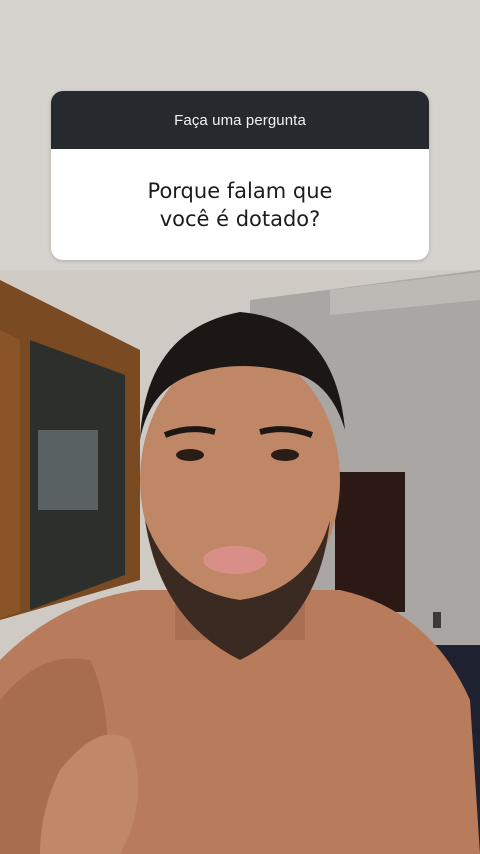  I want to click on right-eye, so click(285, 455).